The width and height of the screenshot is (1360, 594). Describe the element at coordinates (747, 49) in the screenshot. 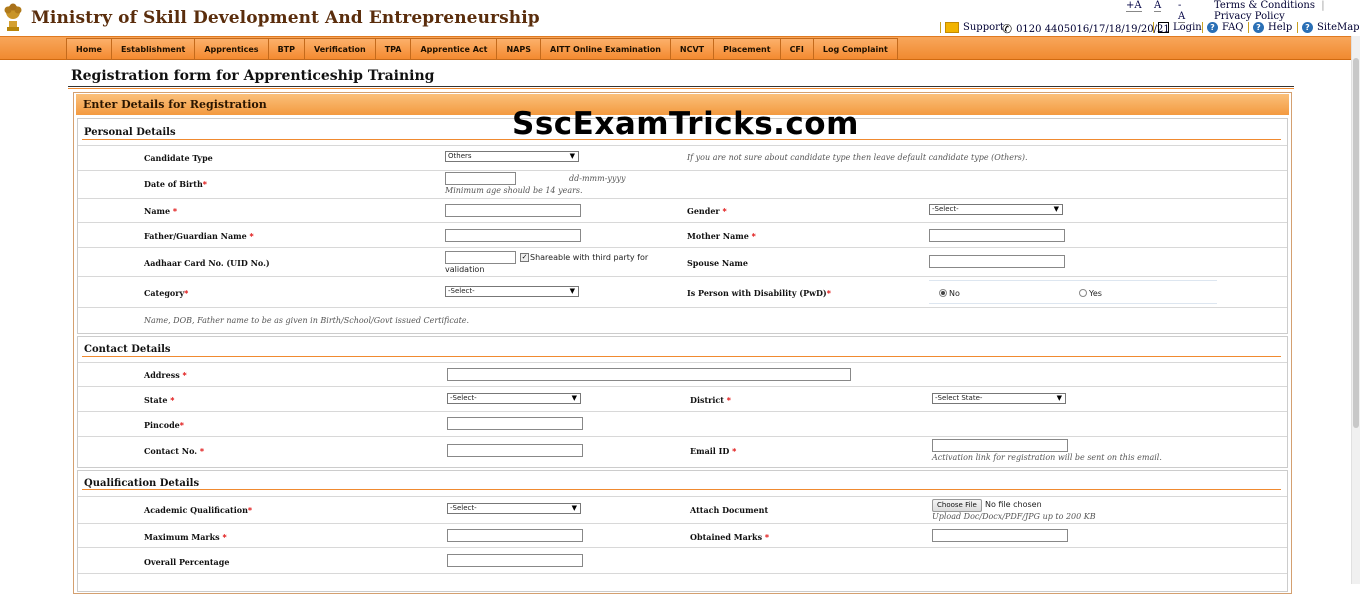

I see `nav-placement: Placement` at that location.